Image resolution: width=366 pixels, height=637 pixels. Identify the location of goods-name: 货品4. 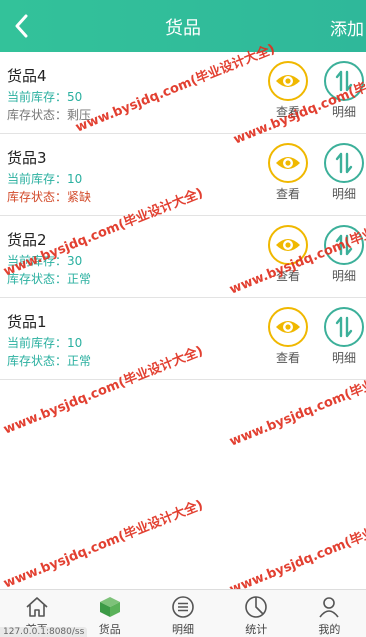
(27, 76).